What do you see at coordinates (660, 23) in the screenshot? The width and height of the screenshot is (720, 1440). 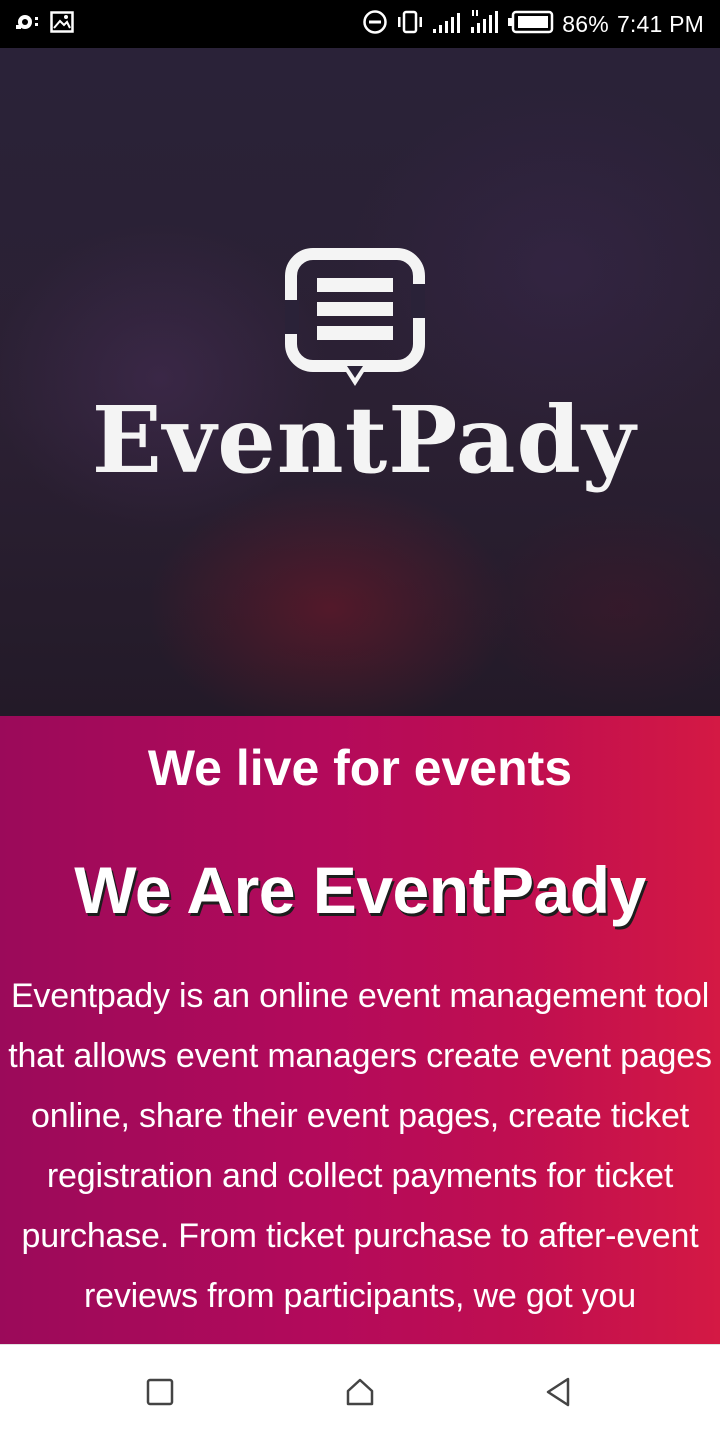 I see `clock: 7:41 PM` at bounding box center [660, 23].